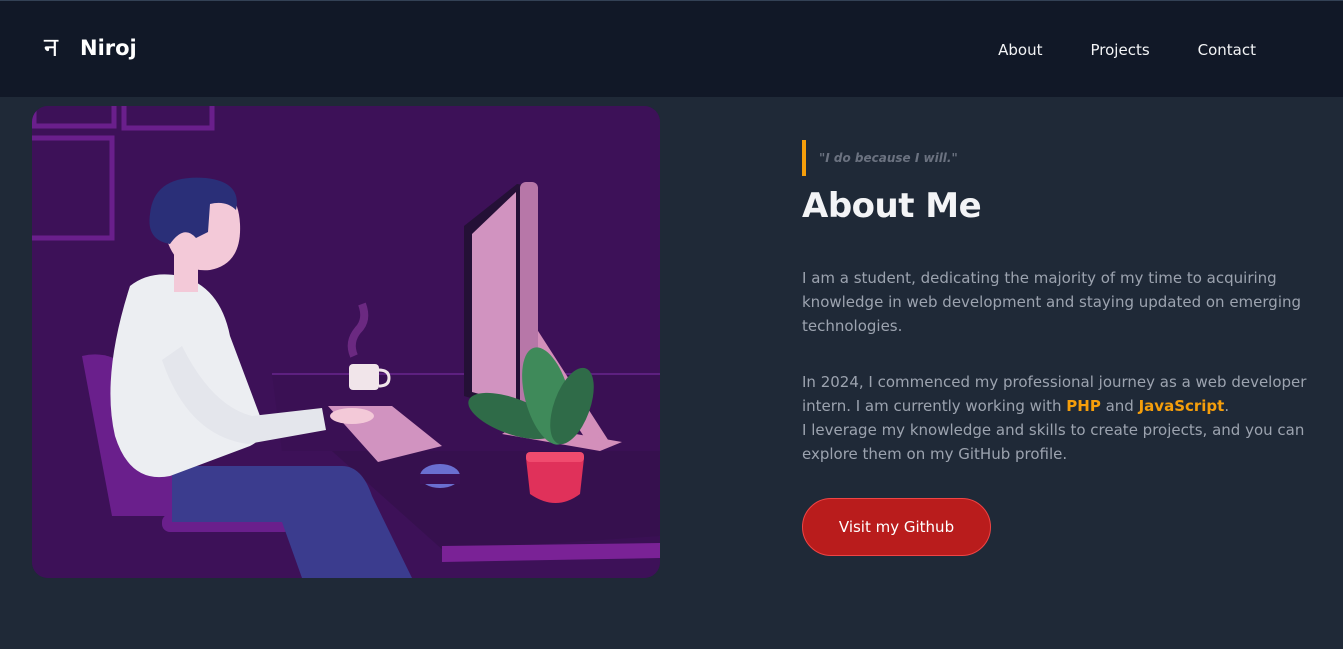  I want to click on highlight-php: PHP, so click(1083, 406).